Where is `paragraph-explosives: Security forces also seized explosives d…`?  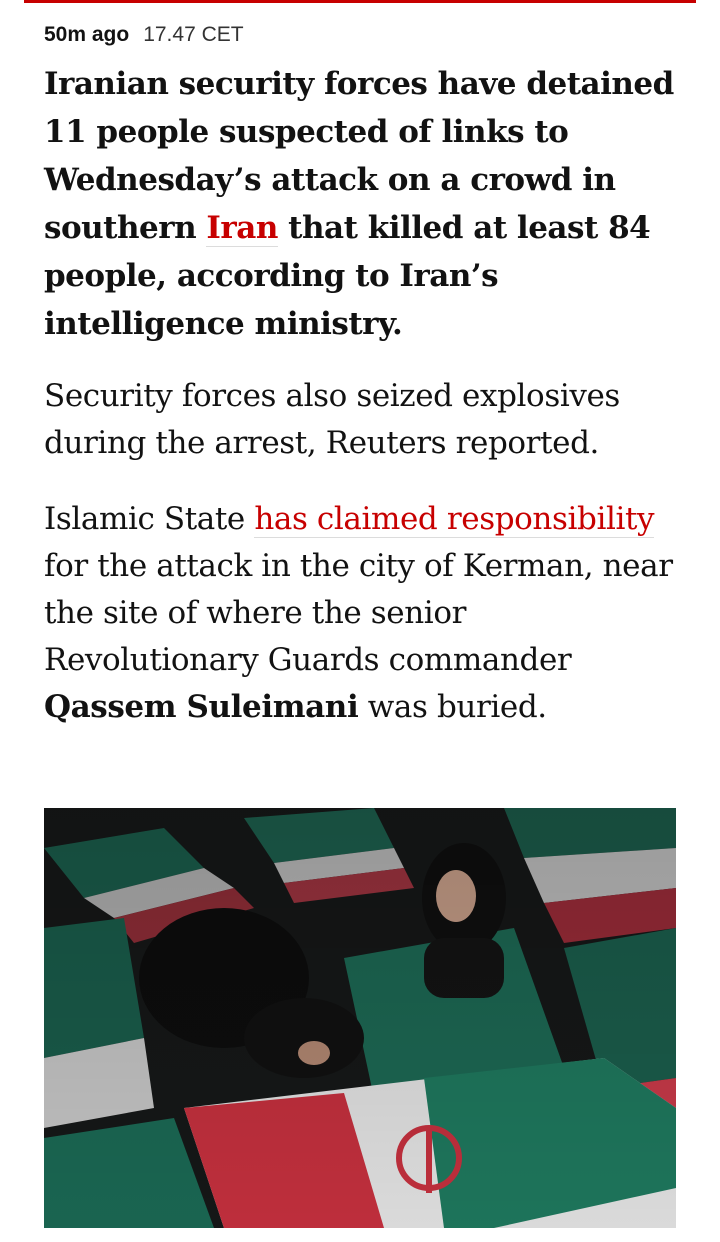
paragraph-explosives: Security forces also seized explosives d… is located at coordinates (332, 419).